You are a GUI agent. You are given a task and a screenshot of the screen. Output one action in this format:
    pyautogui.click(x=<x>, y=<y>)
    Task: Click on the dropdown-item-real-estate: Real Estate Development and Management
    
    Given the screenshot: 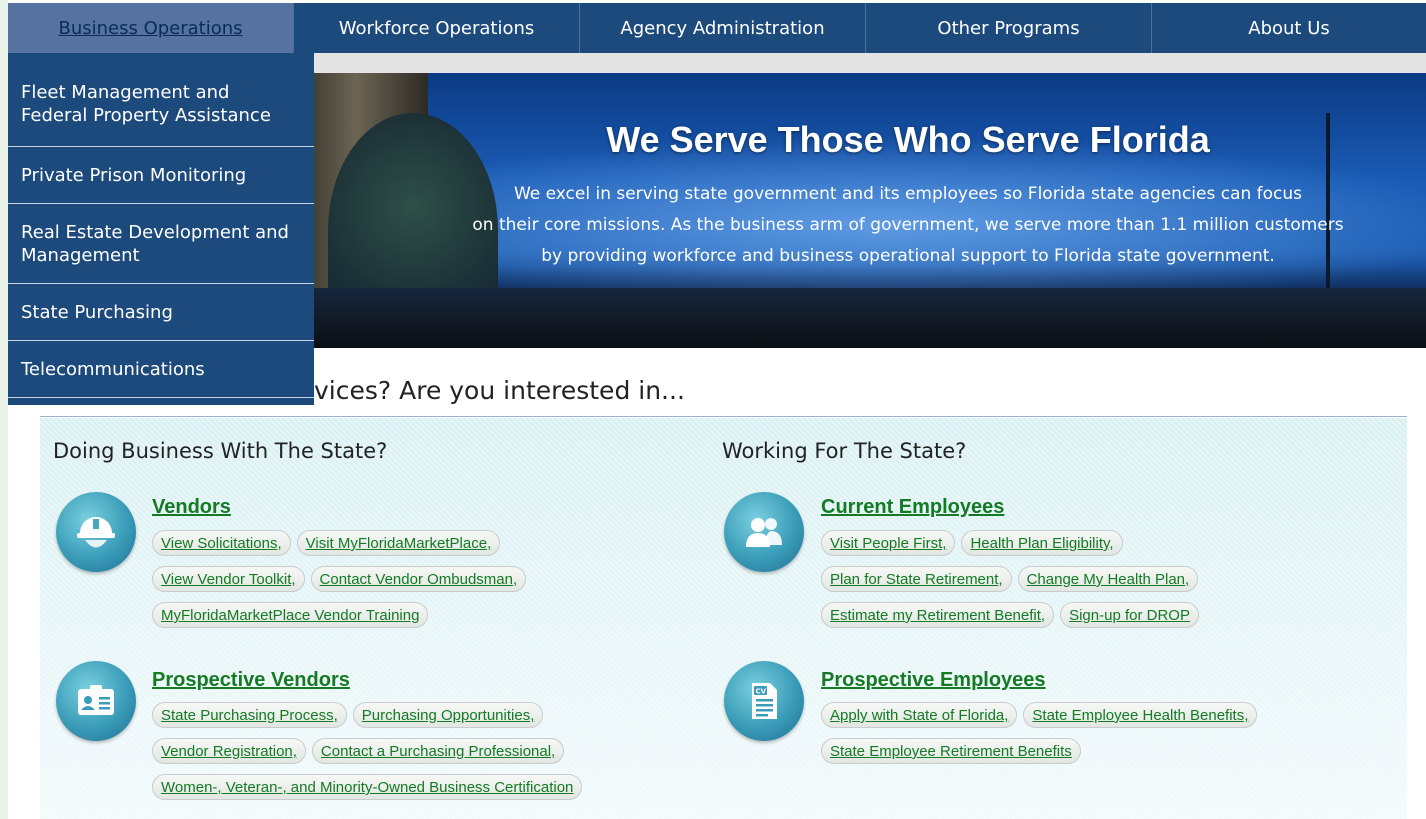 What is the action you would take?
    pyautogui.click(x=161, y=244)
    